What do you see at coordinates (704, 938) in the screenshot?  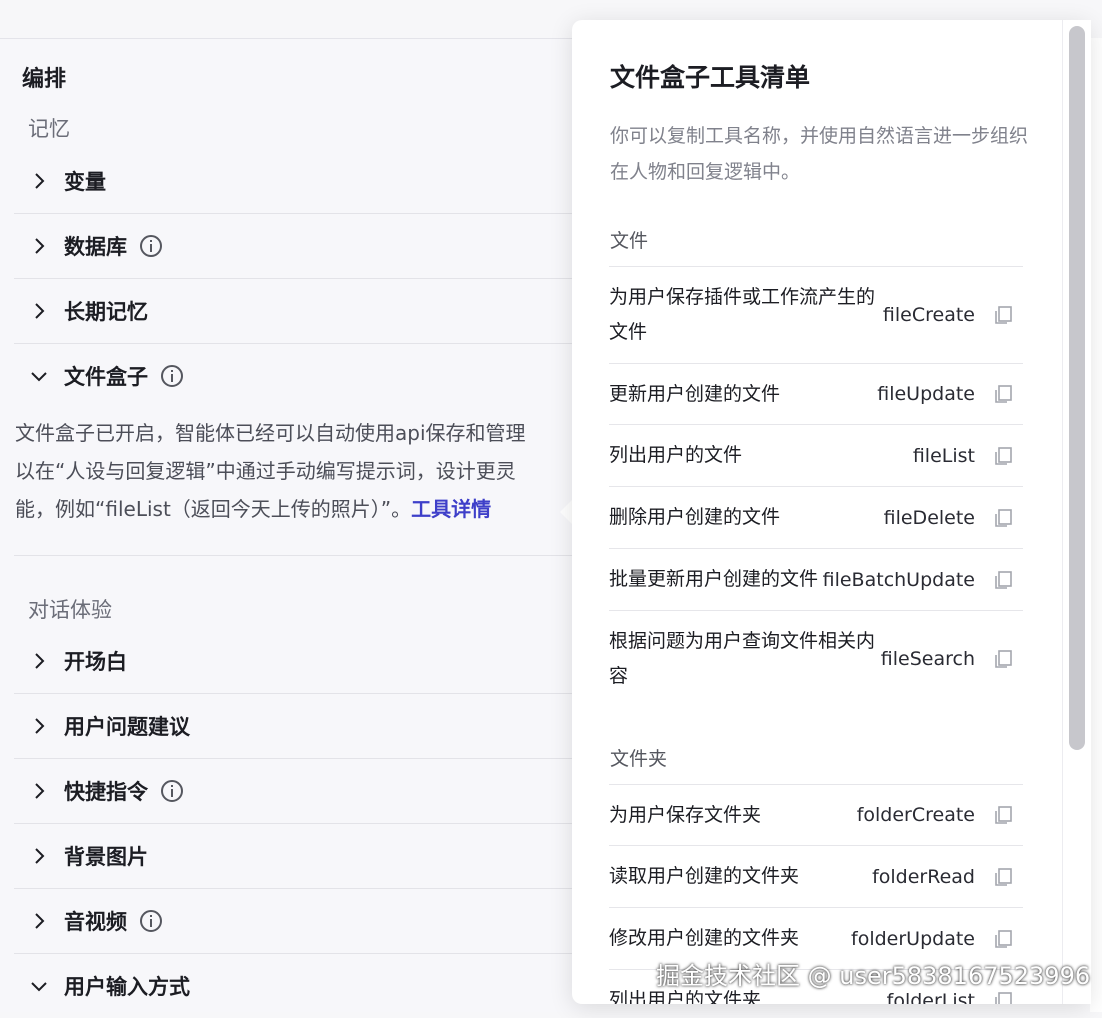 I see `tool-description: 修改用户创建的文件夹` at bounding box center [704, 938].